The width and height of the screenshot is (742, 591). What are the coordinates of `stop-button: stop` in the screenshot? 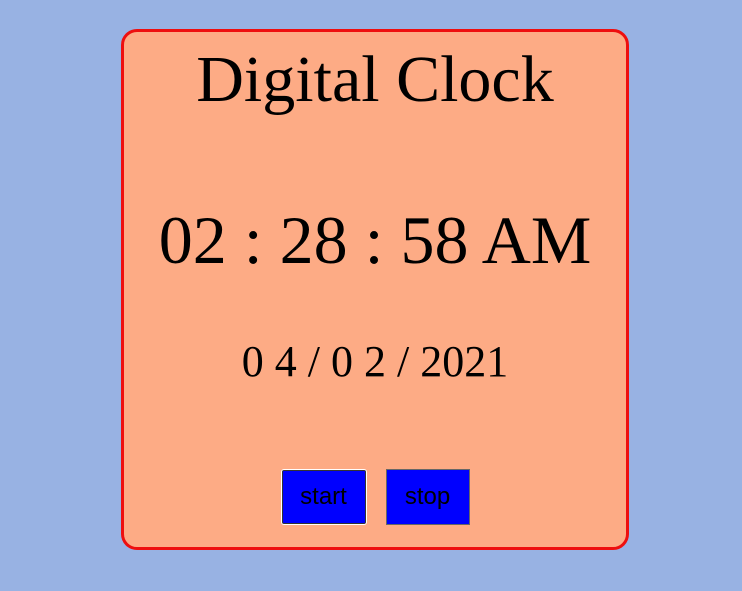 It's located at (427, 497).